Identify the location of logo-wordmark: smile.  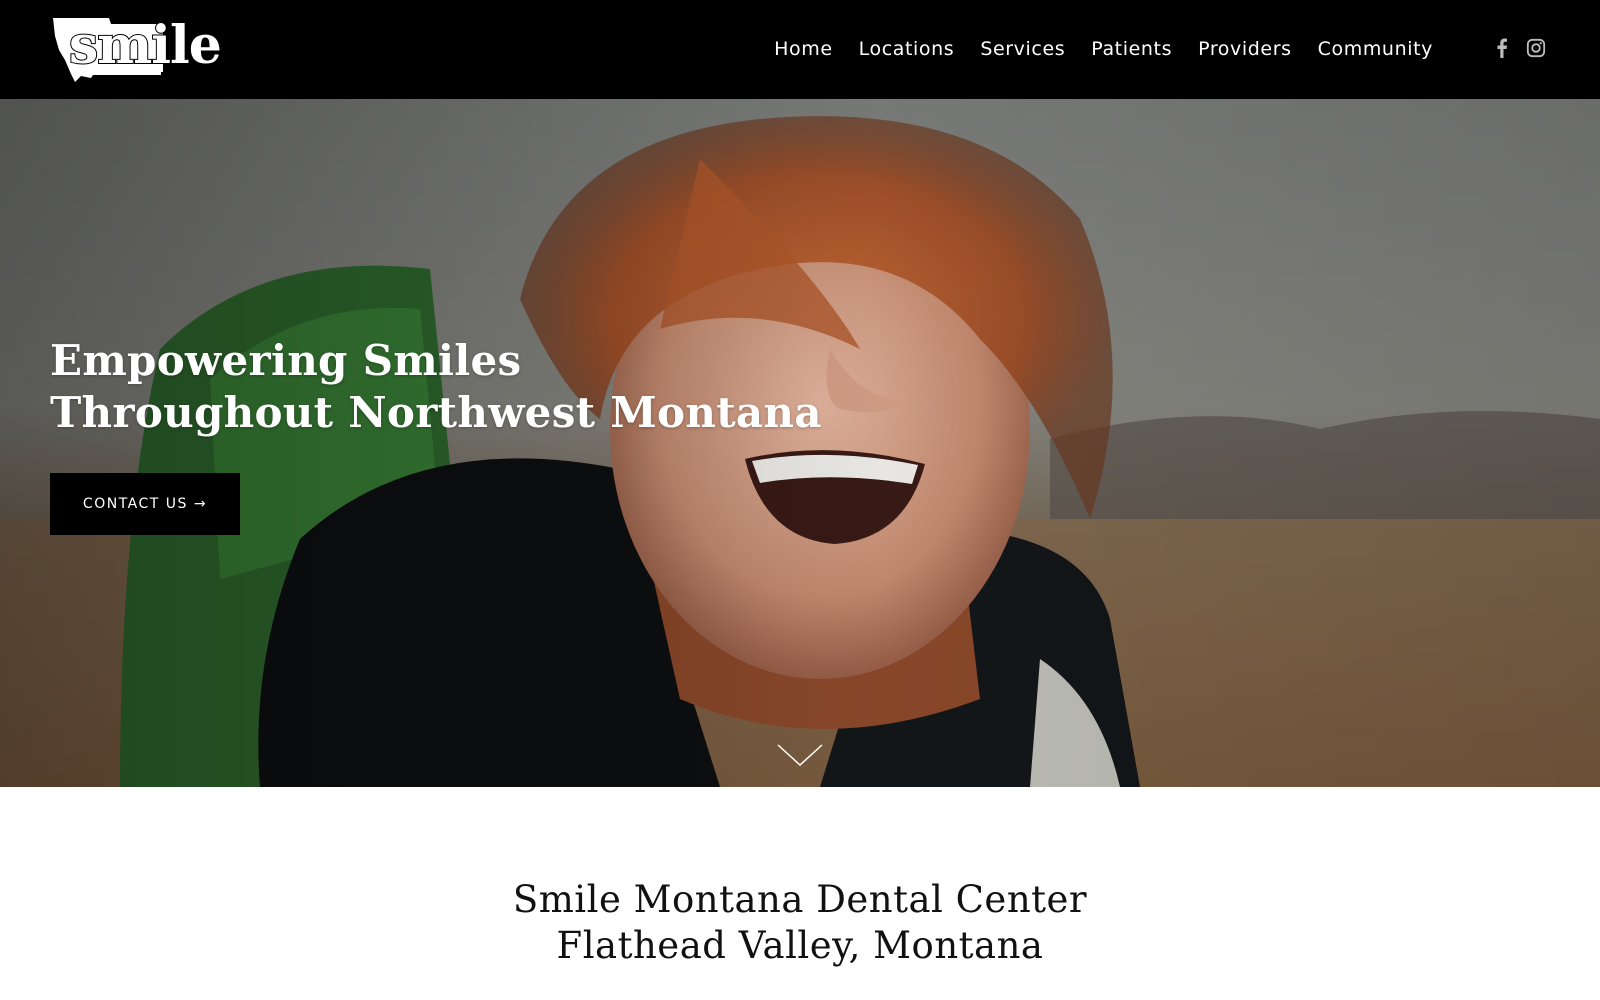
(145, 46).